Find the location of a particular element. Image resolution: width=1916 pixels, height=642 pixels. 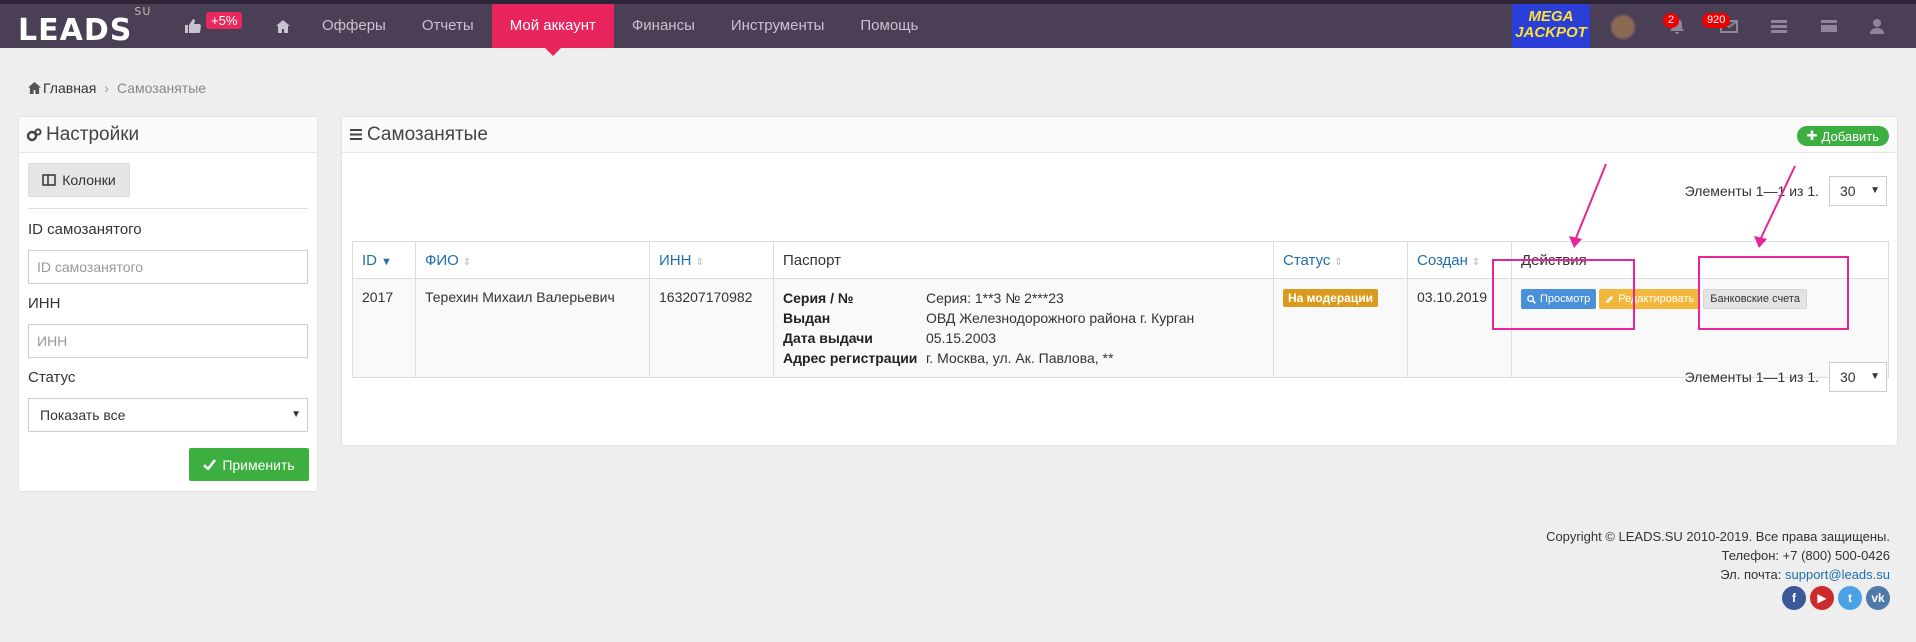

messages-badge: 920 is located at coordinates (1716, 20).